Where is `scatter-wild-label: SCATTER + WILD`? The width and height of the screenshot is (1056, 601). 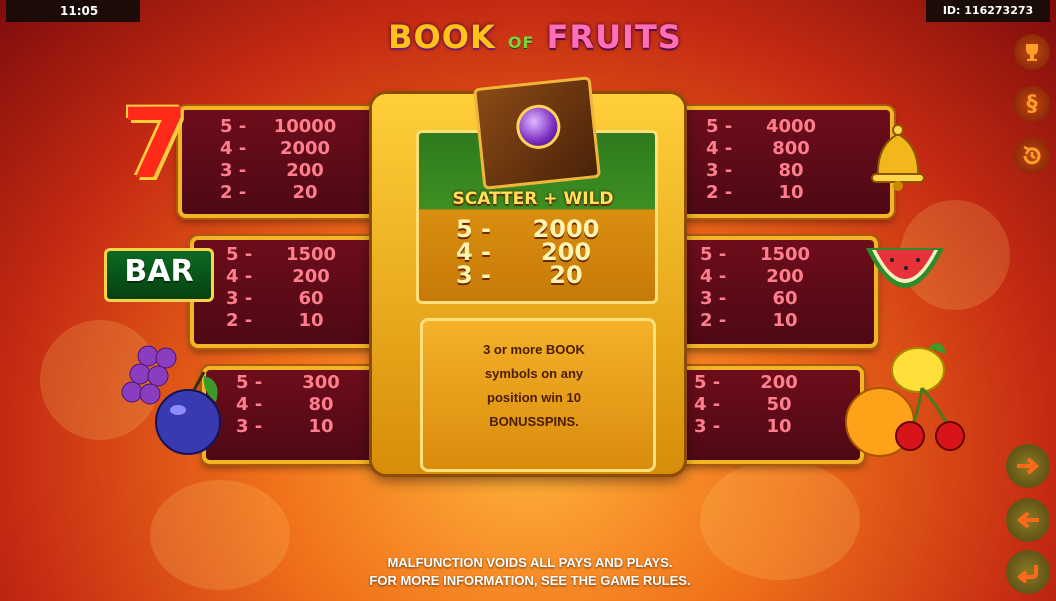
scatter-wild-label: SCATTER + WILD is located at coordinates (533, 199).